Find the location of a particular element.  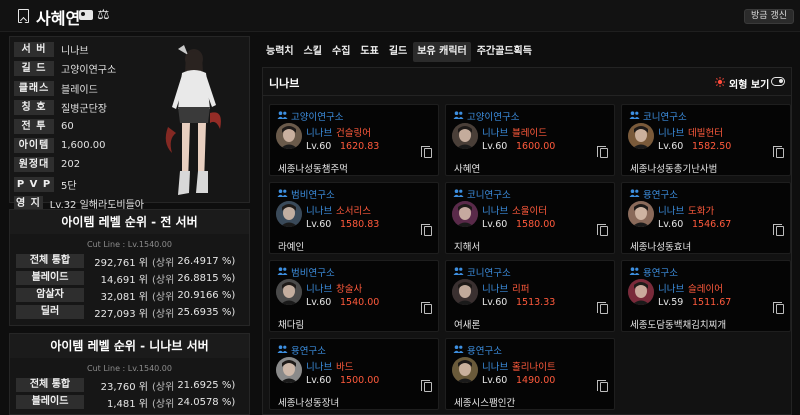

character-card: 용연구소 니나브 바드 Lv.60 1500.00 세종나성동장녀 is located at coordinates (354, 374).